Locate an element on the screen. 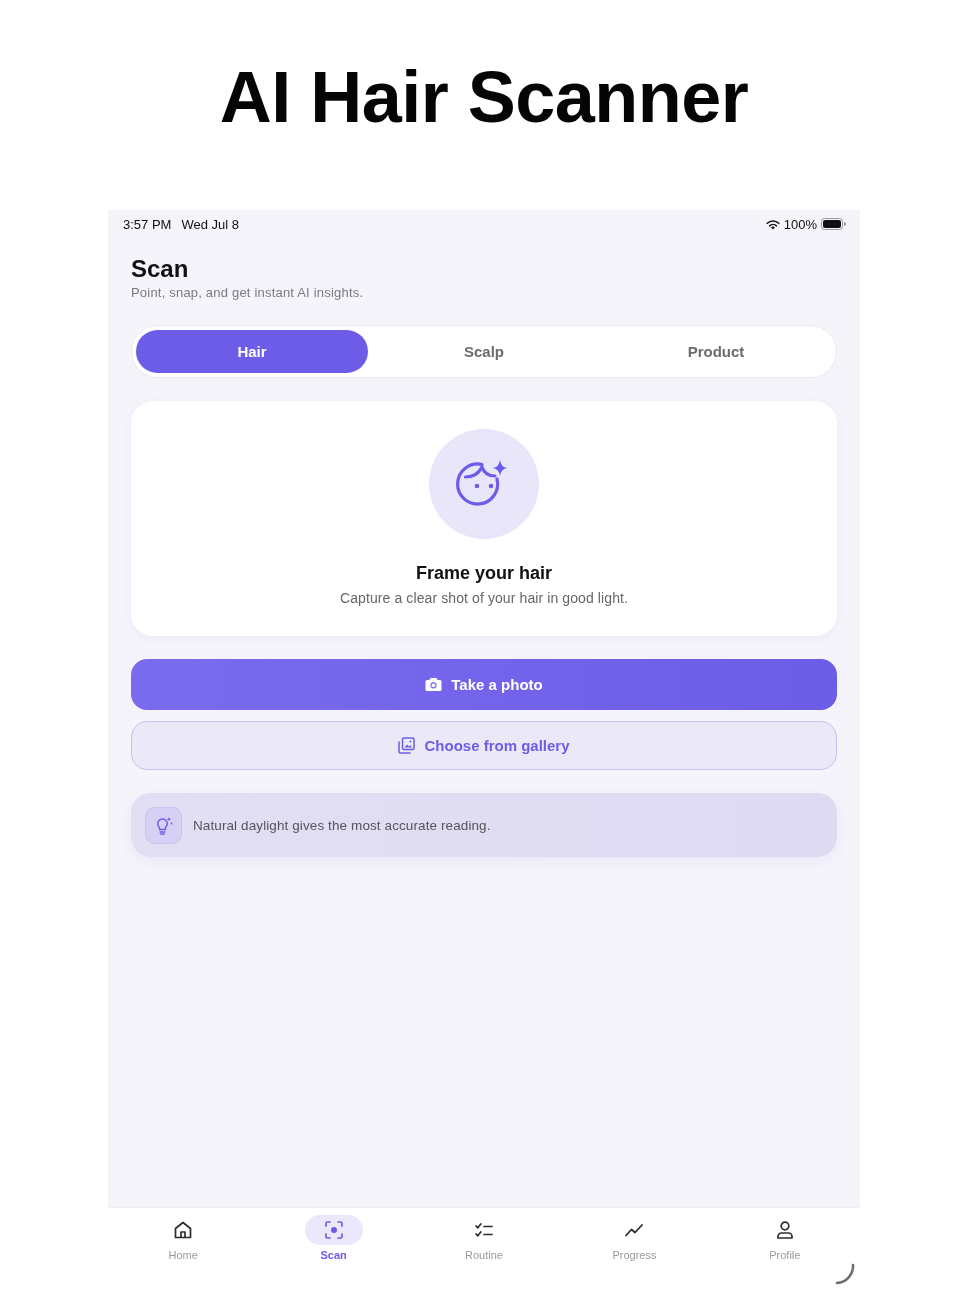 This screenshot has height=1290, width=968. screen-subtitle: Point, snap, and get instant AI insights. is located at coordinates (248, 292).